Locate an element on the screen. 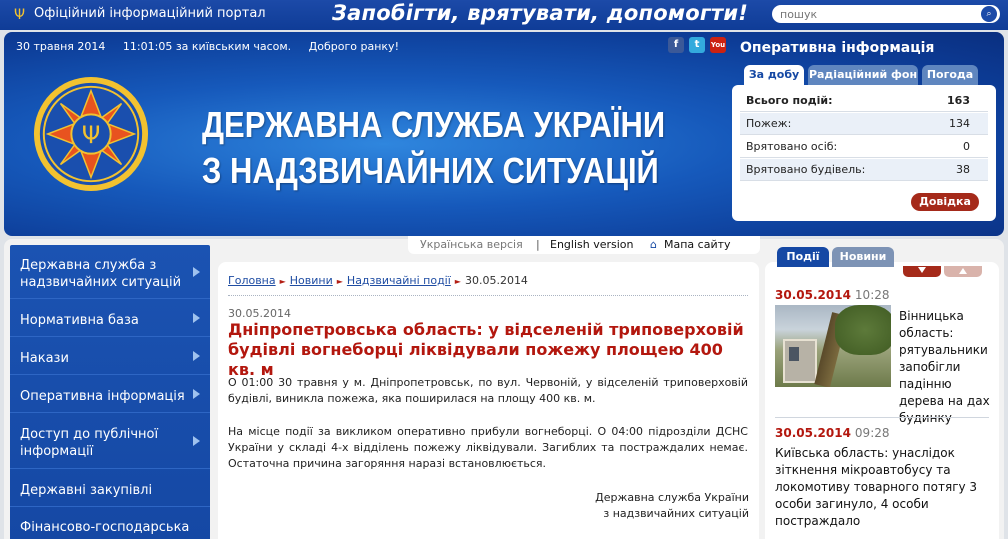 The image size is (1008, 539). stat-rescued-buildings: Врятовано будівель: 38 is located at coordinates (864, 170).